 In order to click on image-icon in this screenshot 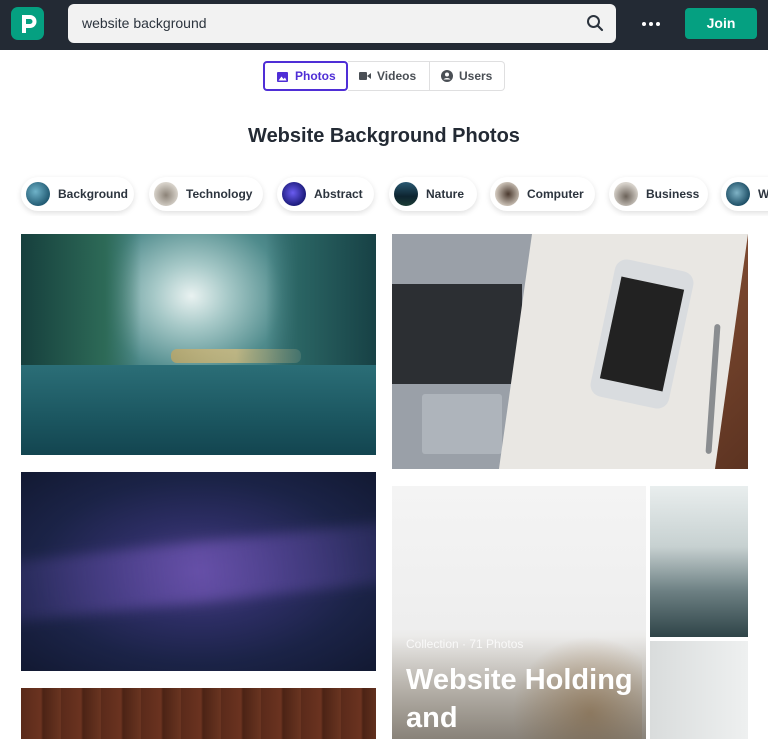, I will do `click(282, 77)`.